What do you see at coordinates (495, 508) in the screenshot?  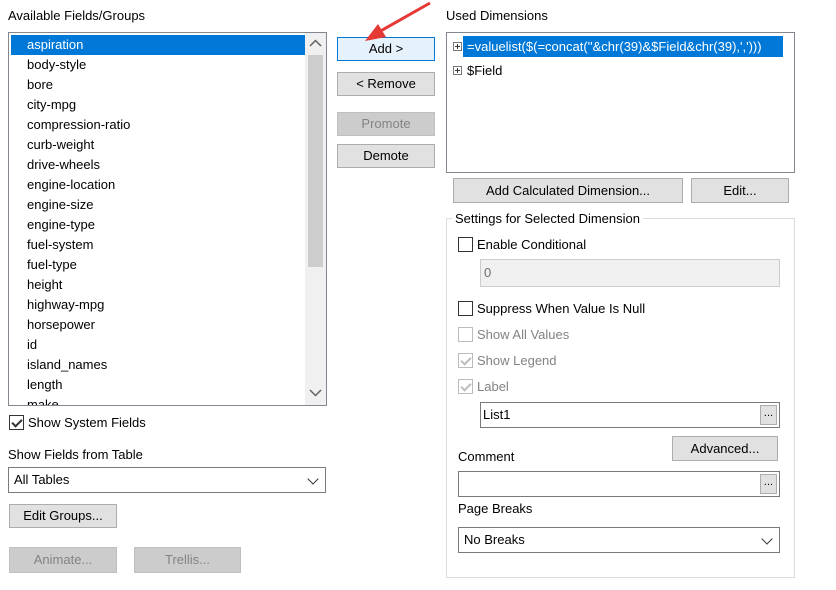 I see `page-breaks-label: Page Breaks` at bounding box center [495, 508].